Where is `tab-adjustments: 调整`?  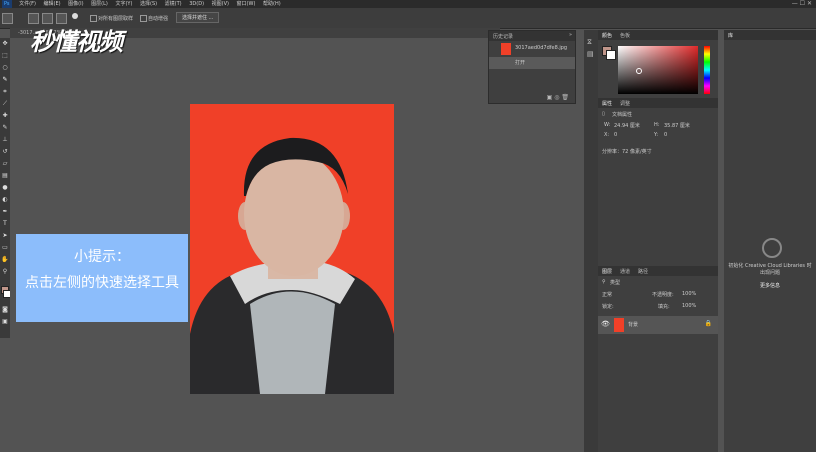 tab-adjustments: 调整 is located at coordinates (625, 103).